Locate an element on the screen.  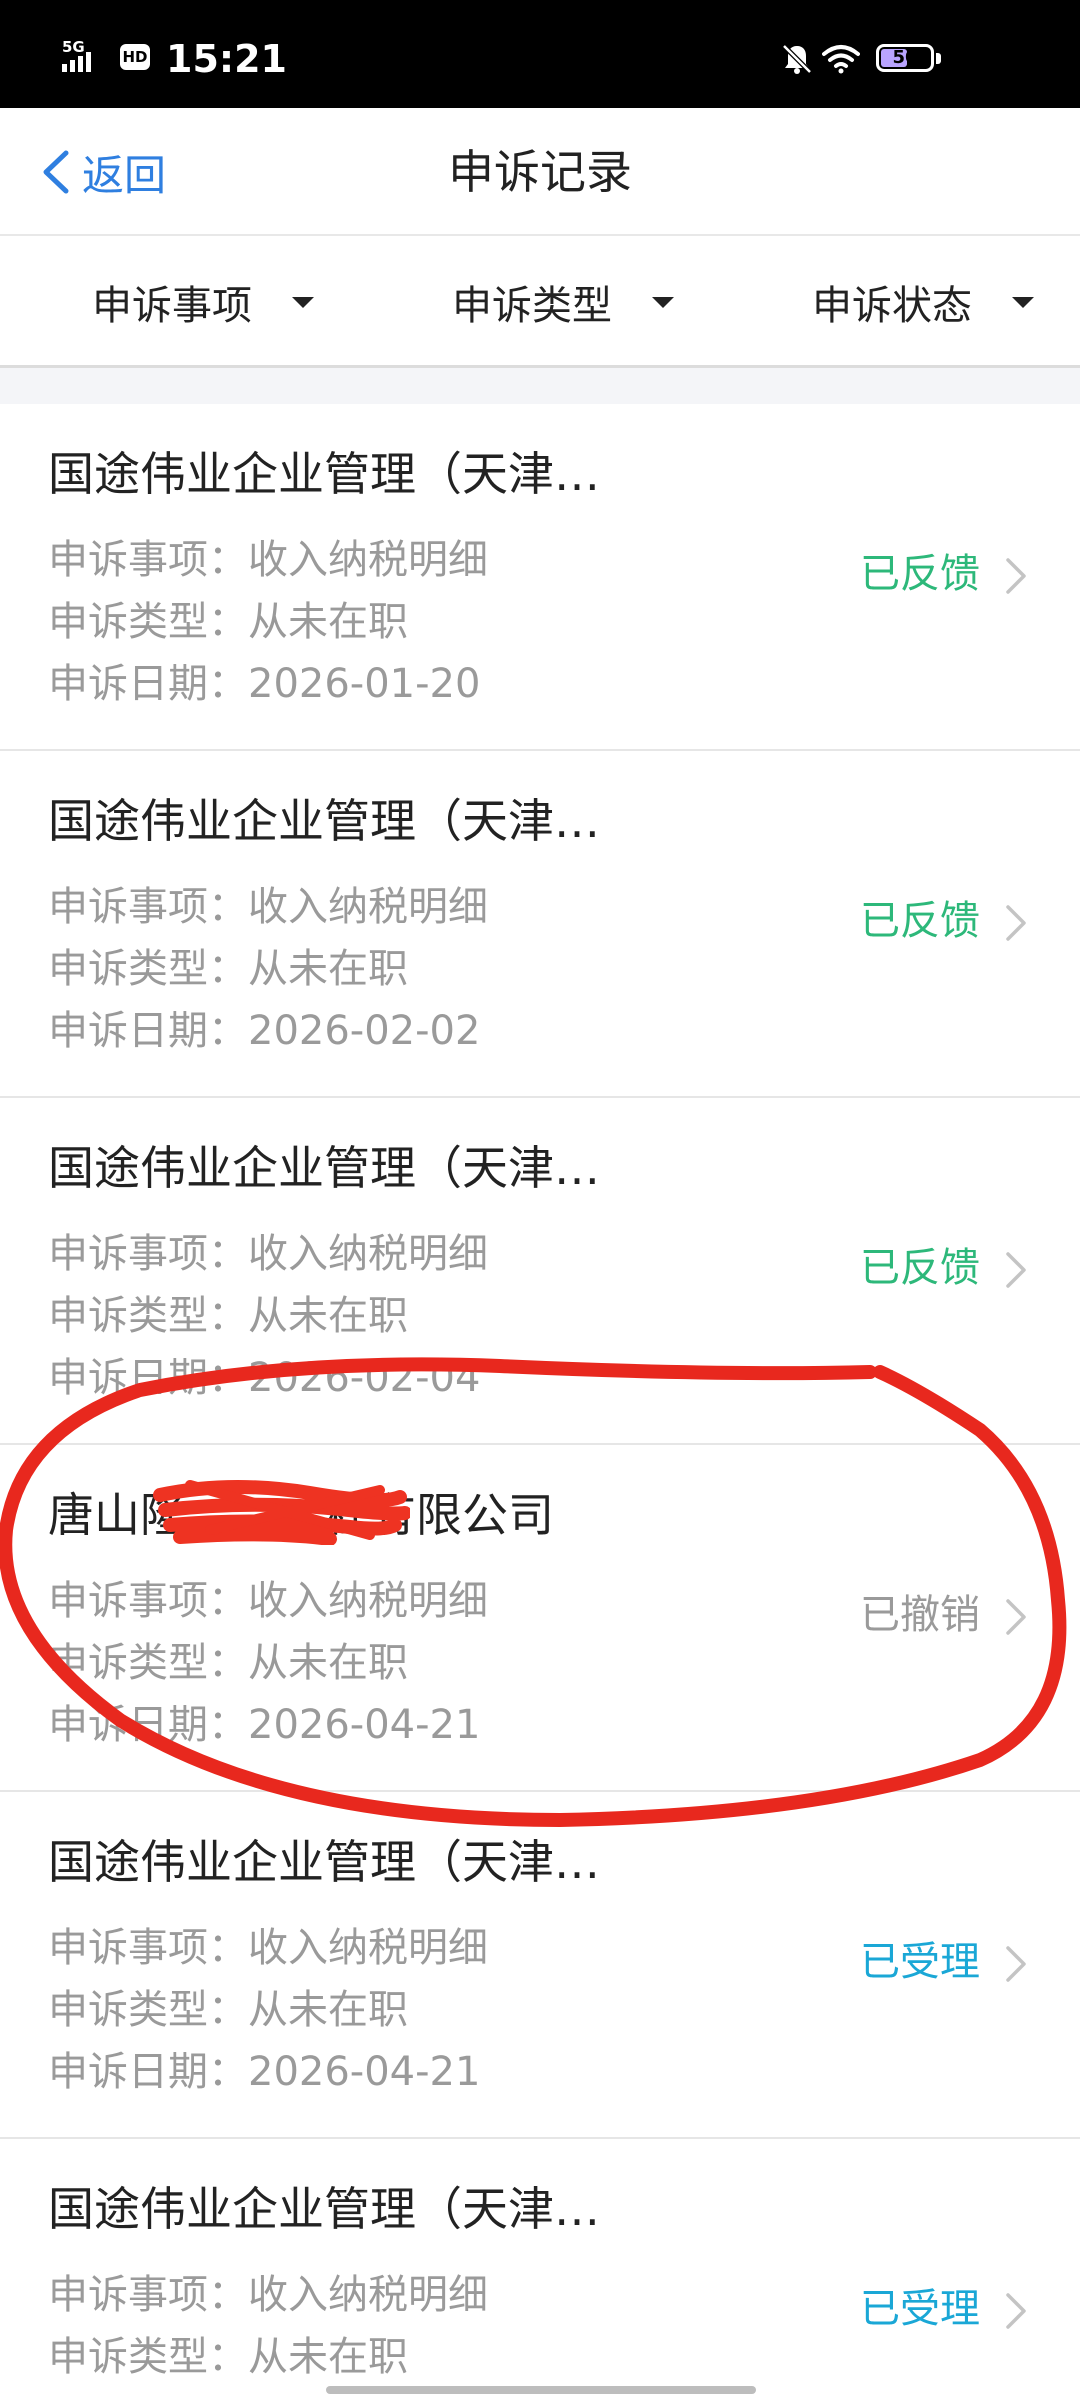
filter-label: 申诉类型 is located at coordinates (532, 306).